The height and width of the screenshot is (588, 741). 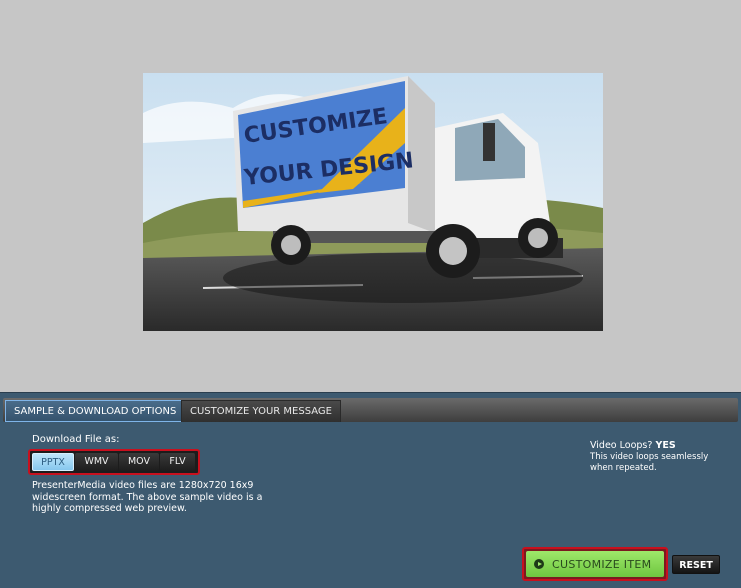 What do you see at coordinates (76, 439) in the screenshot?
I see `download-file-label: Download File as:` at bounding box center [76, 439].